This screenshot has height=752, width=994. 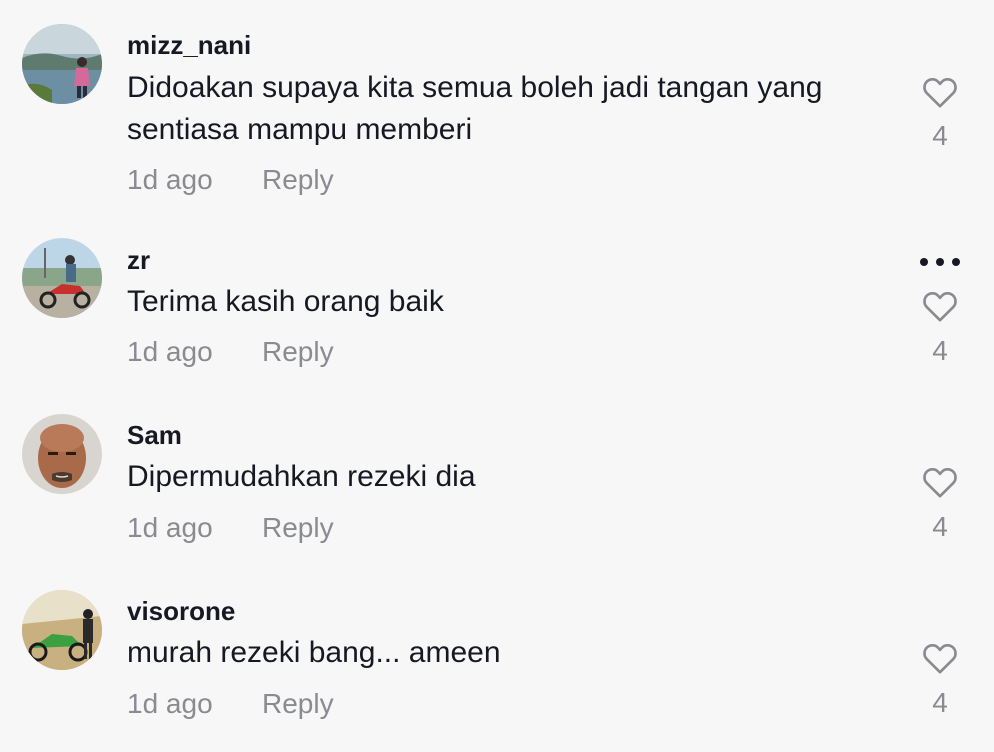 I want to click on comment-text: murah rezeki bang... ameen, so click(x=314, y=652).